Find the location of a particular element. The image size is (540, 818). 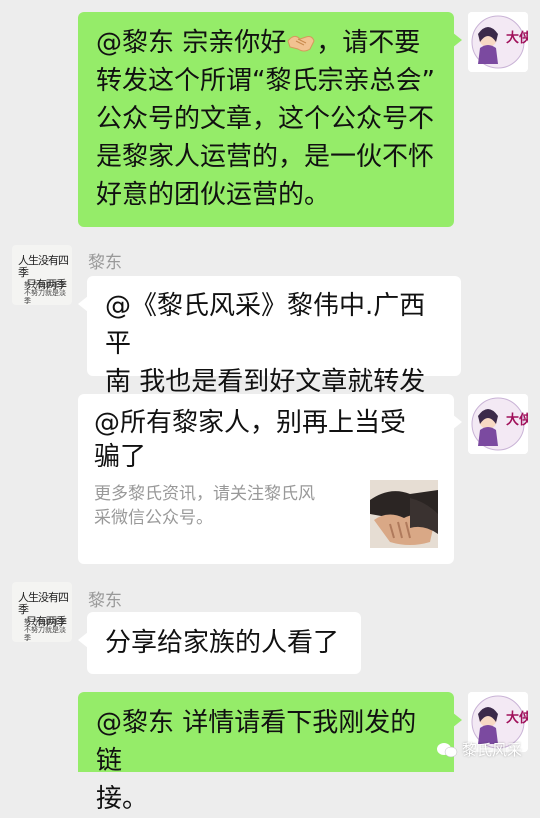

message-bubble-4: 分享给家族的人看了 is located at coordinates (224, 643).